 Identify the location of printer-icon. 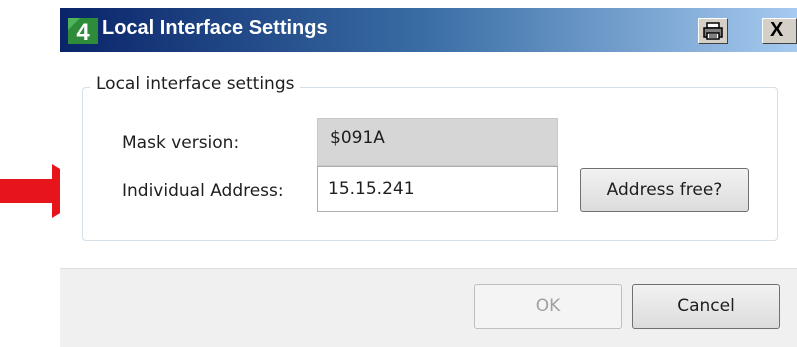
(713, 31).